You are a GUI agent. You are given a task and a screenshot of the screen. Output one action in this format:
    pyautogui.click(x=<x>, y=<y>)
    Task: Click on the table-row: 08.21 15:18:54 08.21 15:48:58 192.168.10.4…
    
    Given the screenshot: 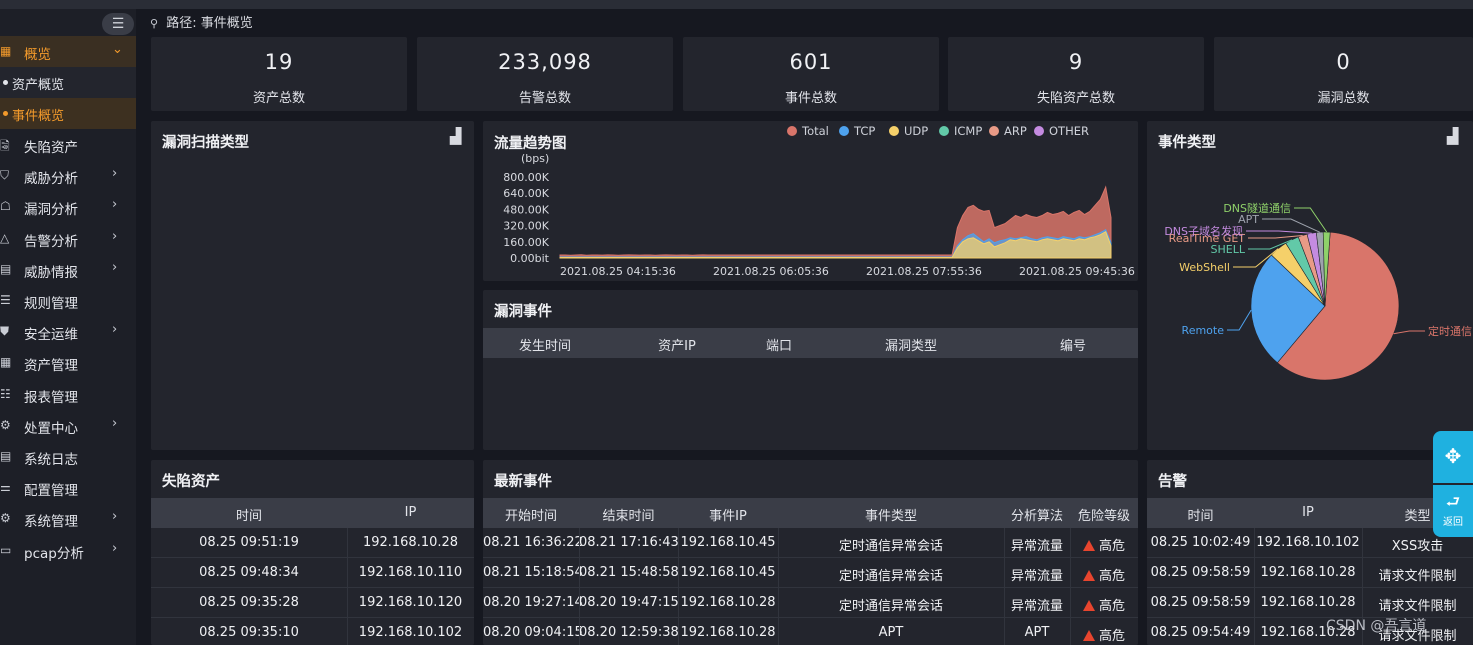 What is the action you would take?
    pyautogui.click(x=810, y=573)
    